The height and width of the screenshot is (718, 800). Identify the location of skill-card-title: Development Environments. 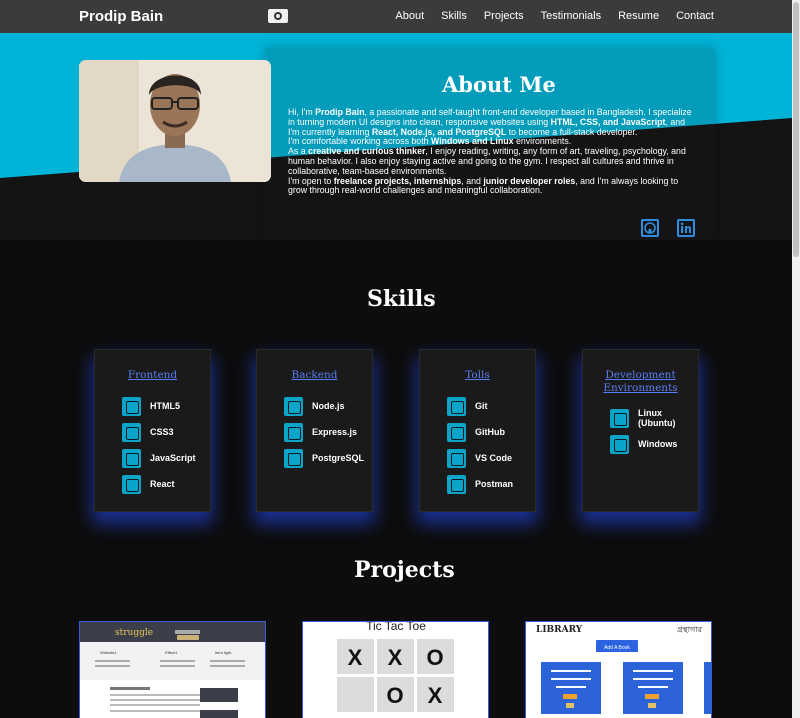
(640, 382).